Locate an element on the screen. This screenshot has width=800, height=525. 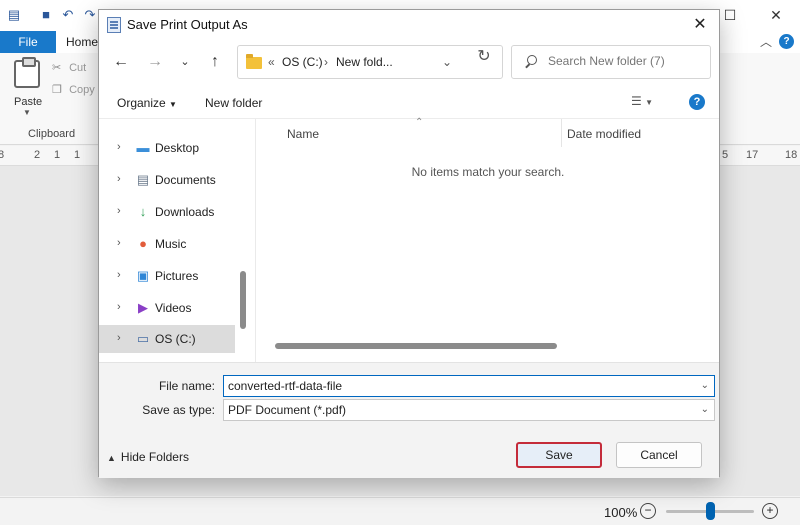
breadcrumb-root: OS (C:) is located at coordinates (302, 62).